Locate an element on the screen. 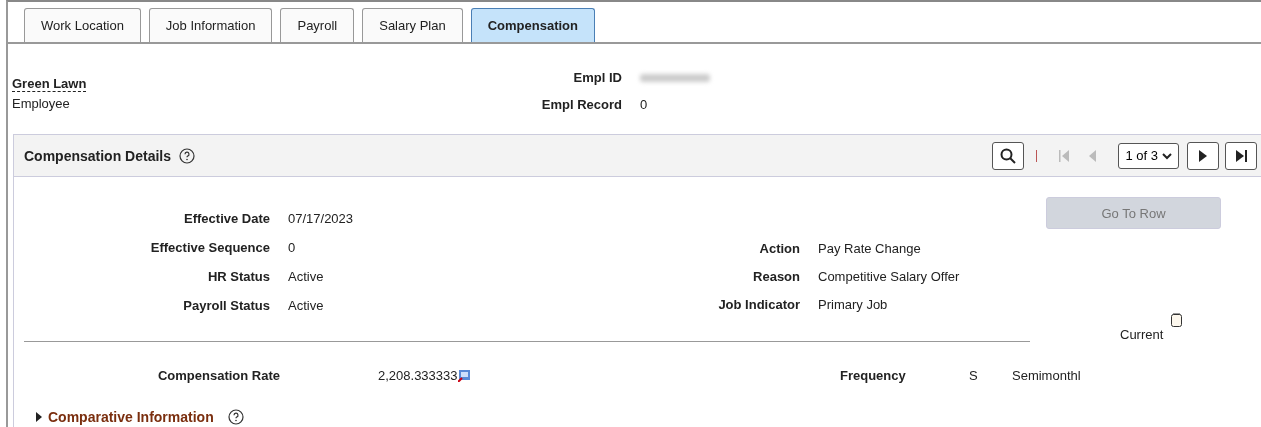 The height and width of the screenshot is (427, 1261). separator-icon is located at coordinates (1037, 155).